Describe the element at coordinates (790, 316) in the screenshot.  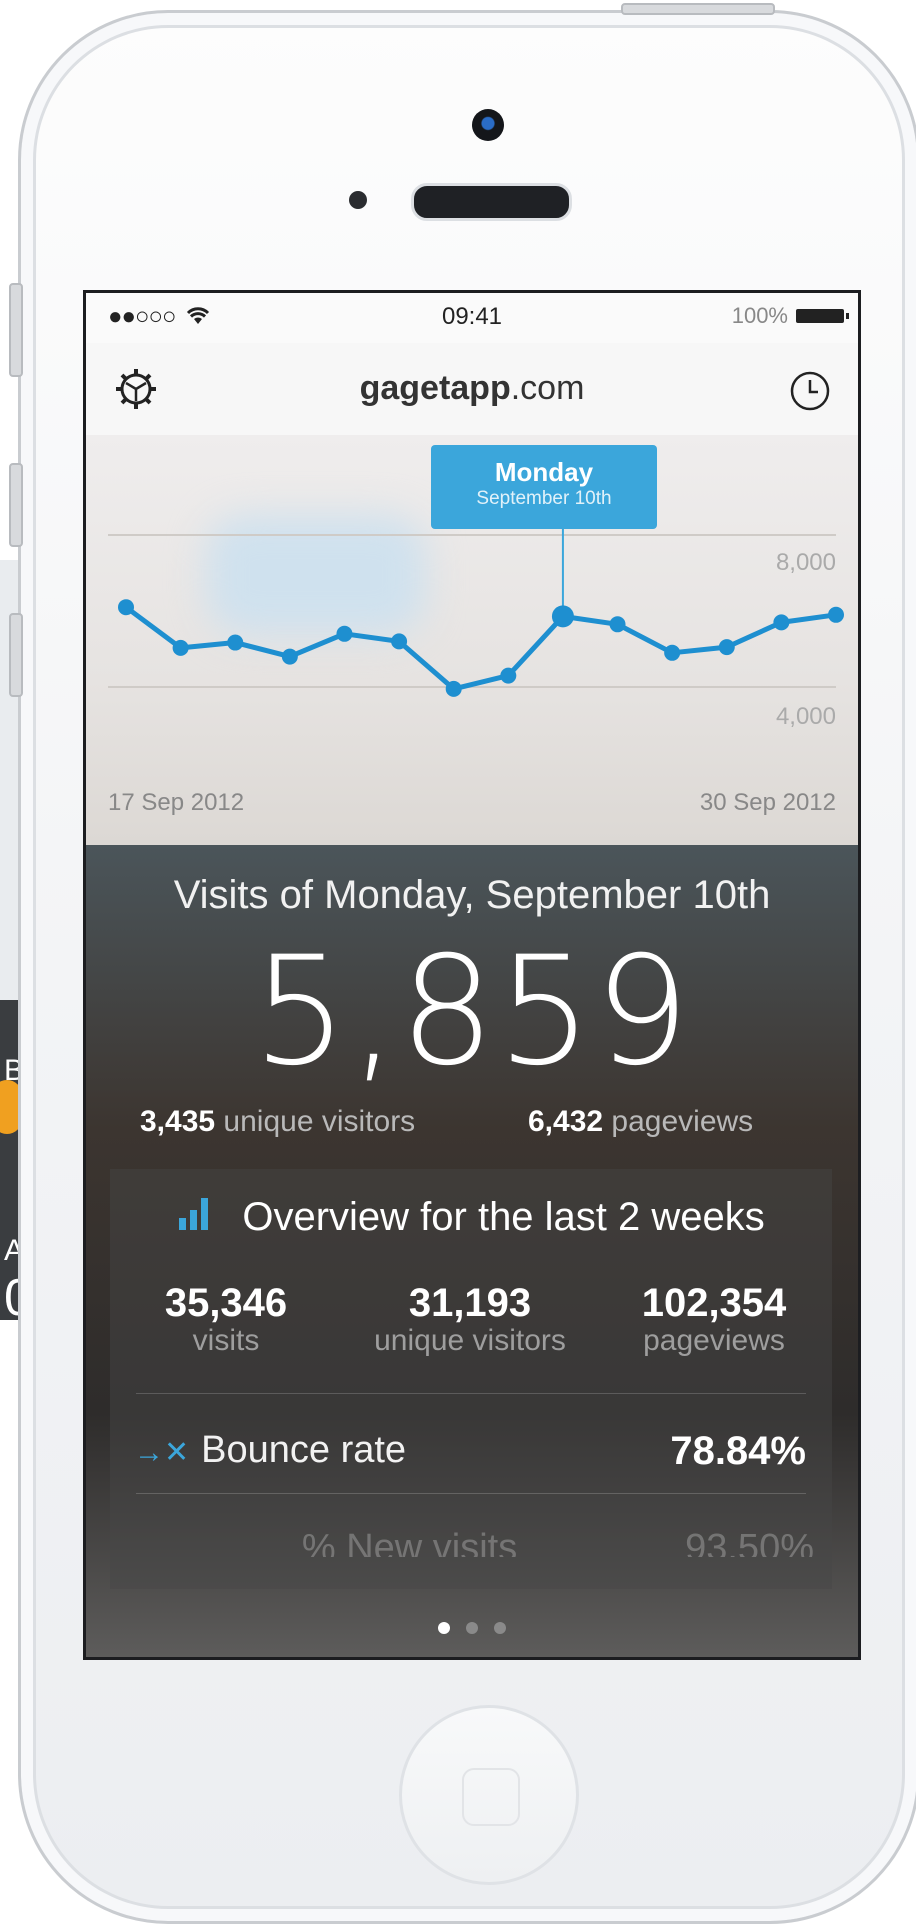
I see `battery-indicator: 100%` at that location.